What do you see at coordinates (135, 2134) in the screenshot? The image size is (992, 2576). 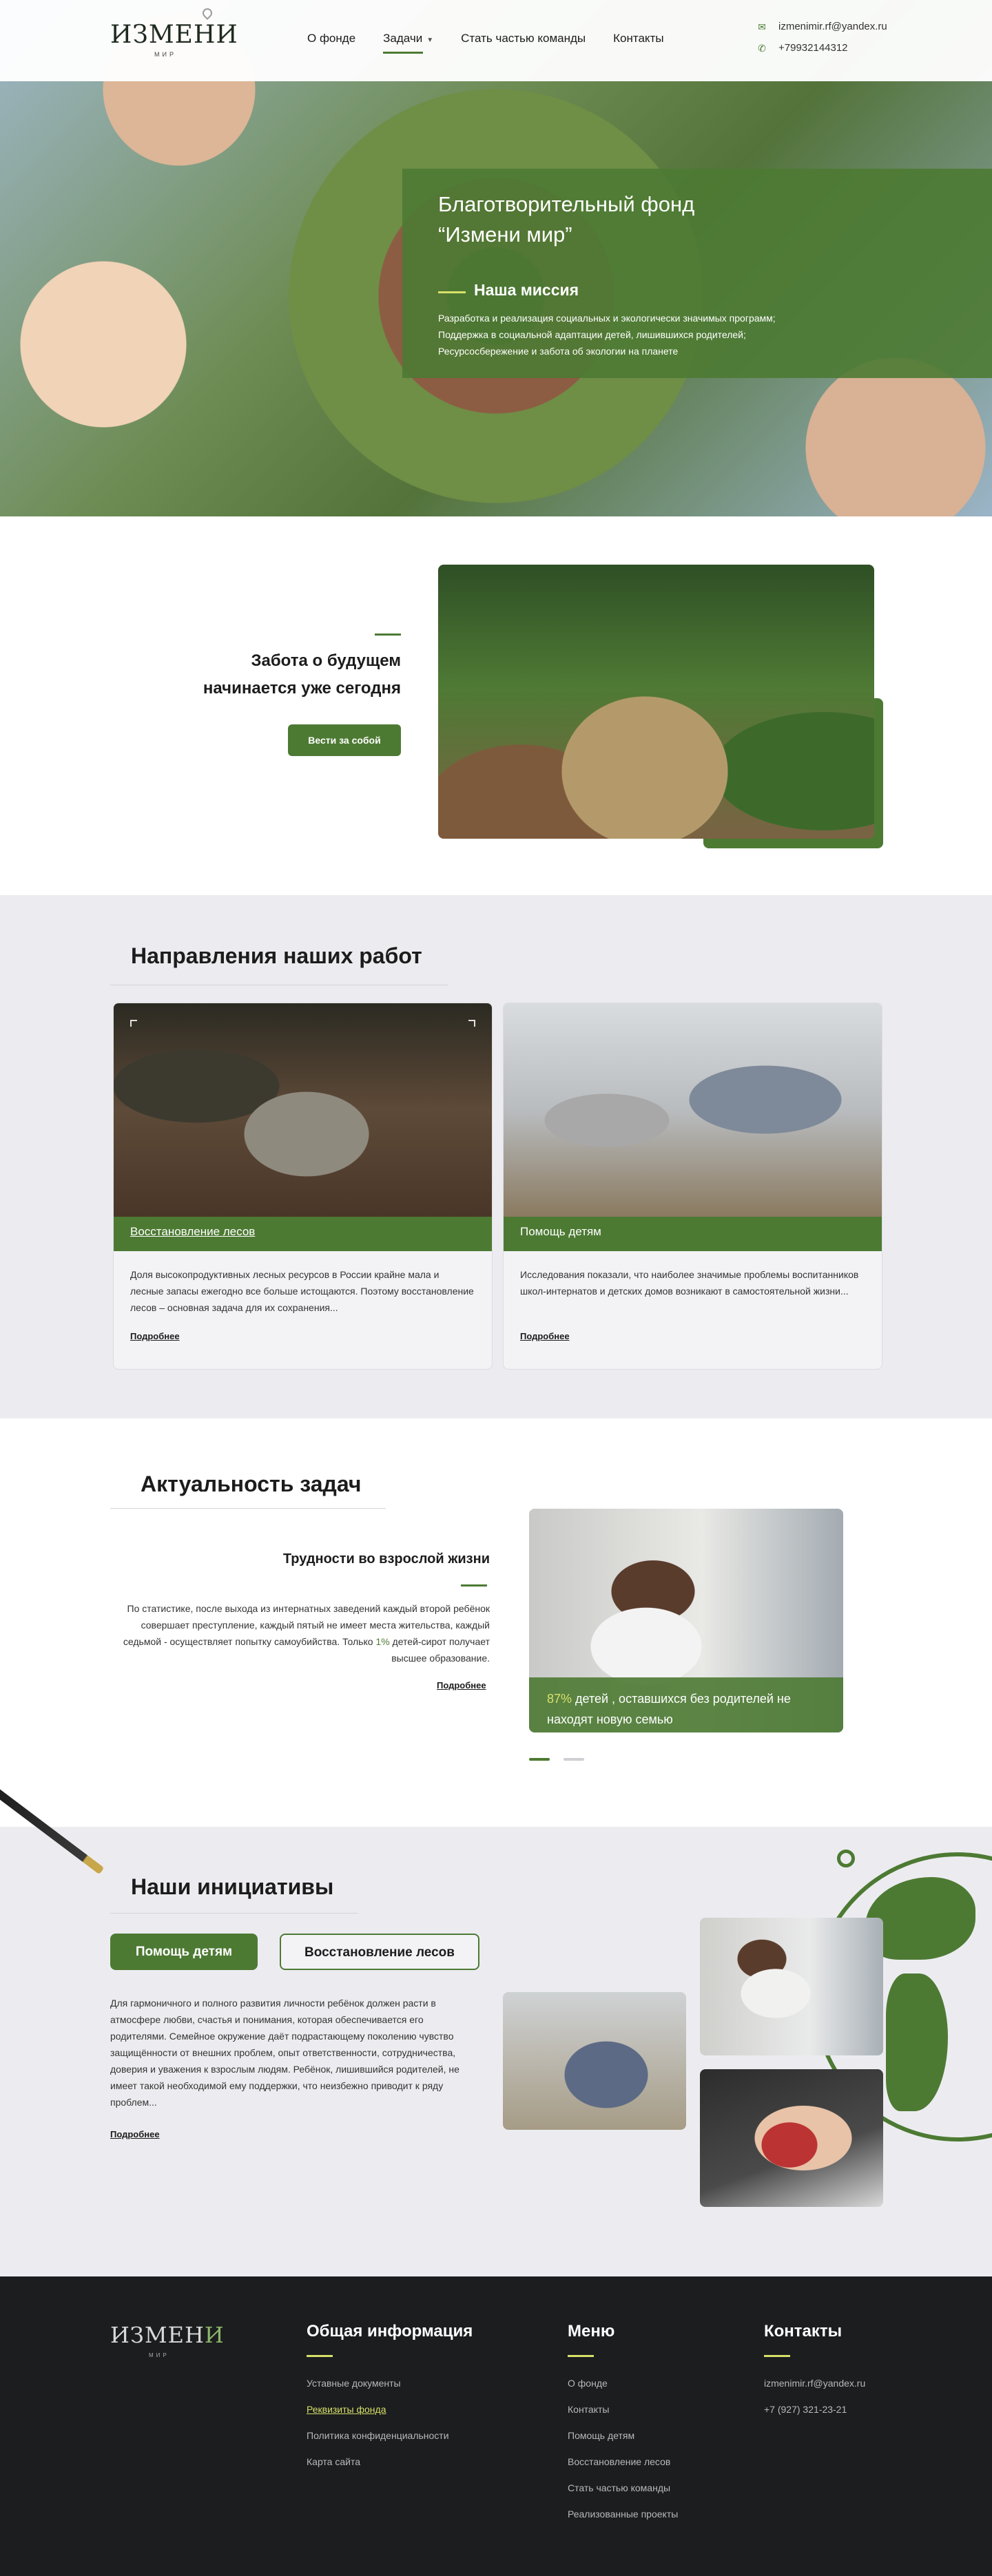 I see `more-link-initiatives: Подробнее` at bounding box center [135, 2134].